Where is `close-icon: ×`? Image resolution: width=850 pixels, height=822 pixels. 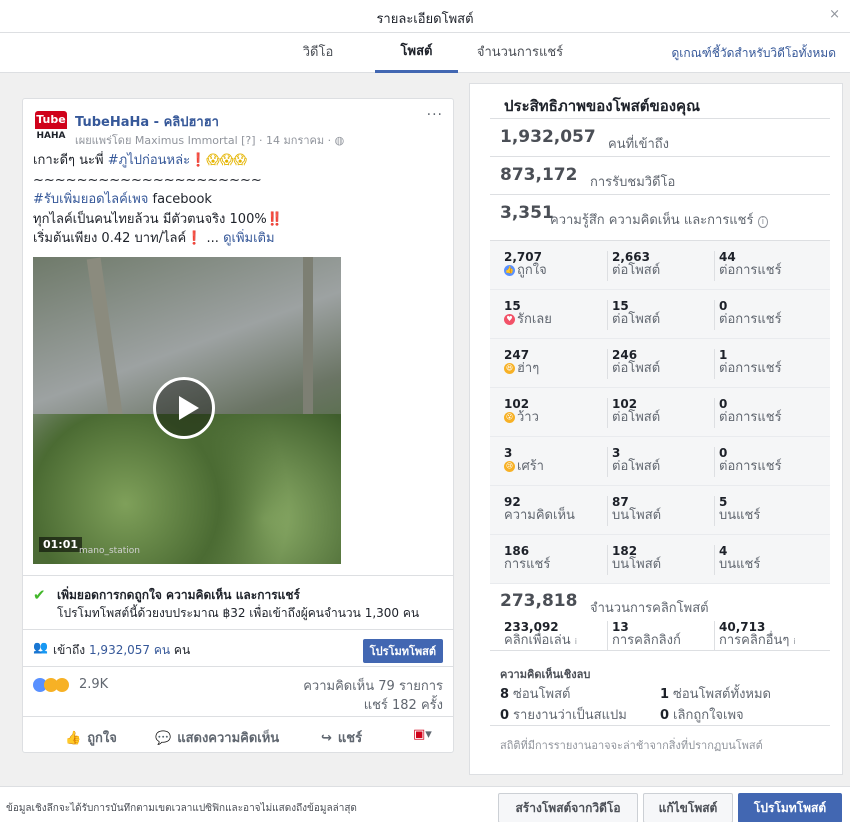
close-icon: × is located at coordinates (834, 14).